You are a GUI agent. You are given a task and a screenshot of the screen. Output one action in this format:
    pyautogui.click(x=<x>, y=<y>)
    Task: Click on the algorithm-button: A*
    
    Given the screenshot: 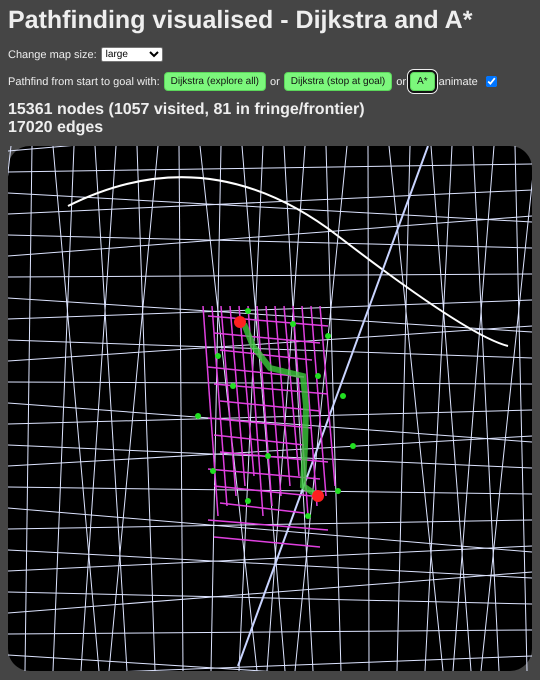 What is the action you would take?
    pyautogui.click(x=422, y=81)
    